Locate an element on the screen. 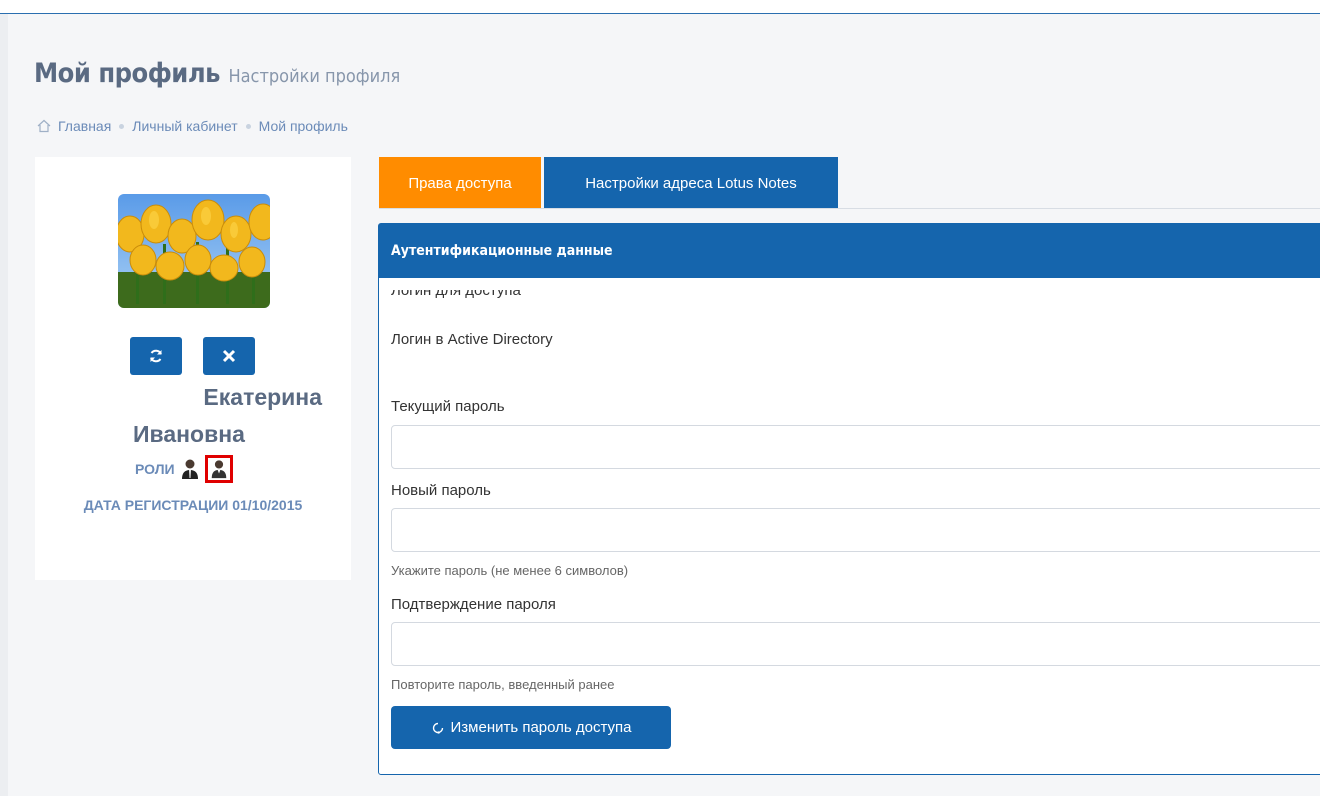 The image size is (1320, 796). page-subtitle: Настройки профиля is located at coordinates (314, 76).